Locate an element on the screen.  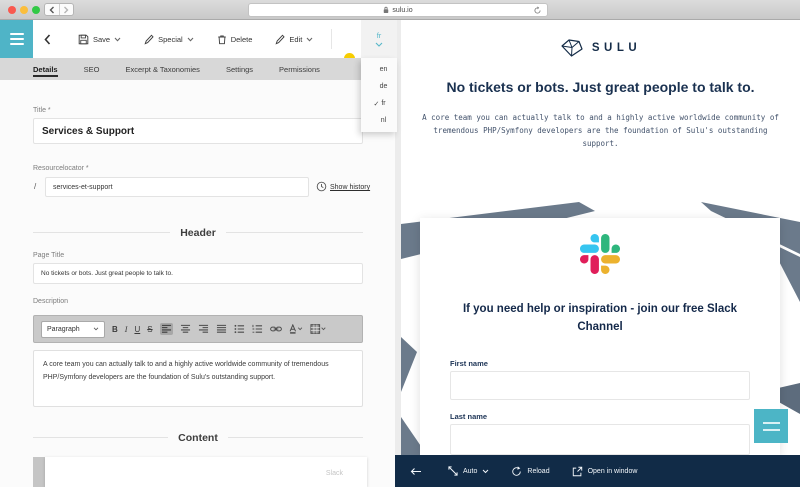
open-window-icon is located at coordinates (577, 471).